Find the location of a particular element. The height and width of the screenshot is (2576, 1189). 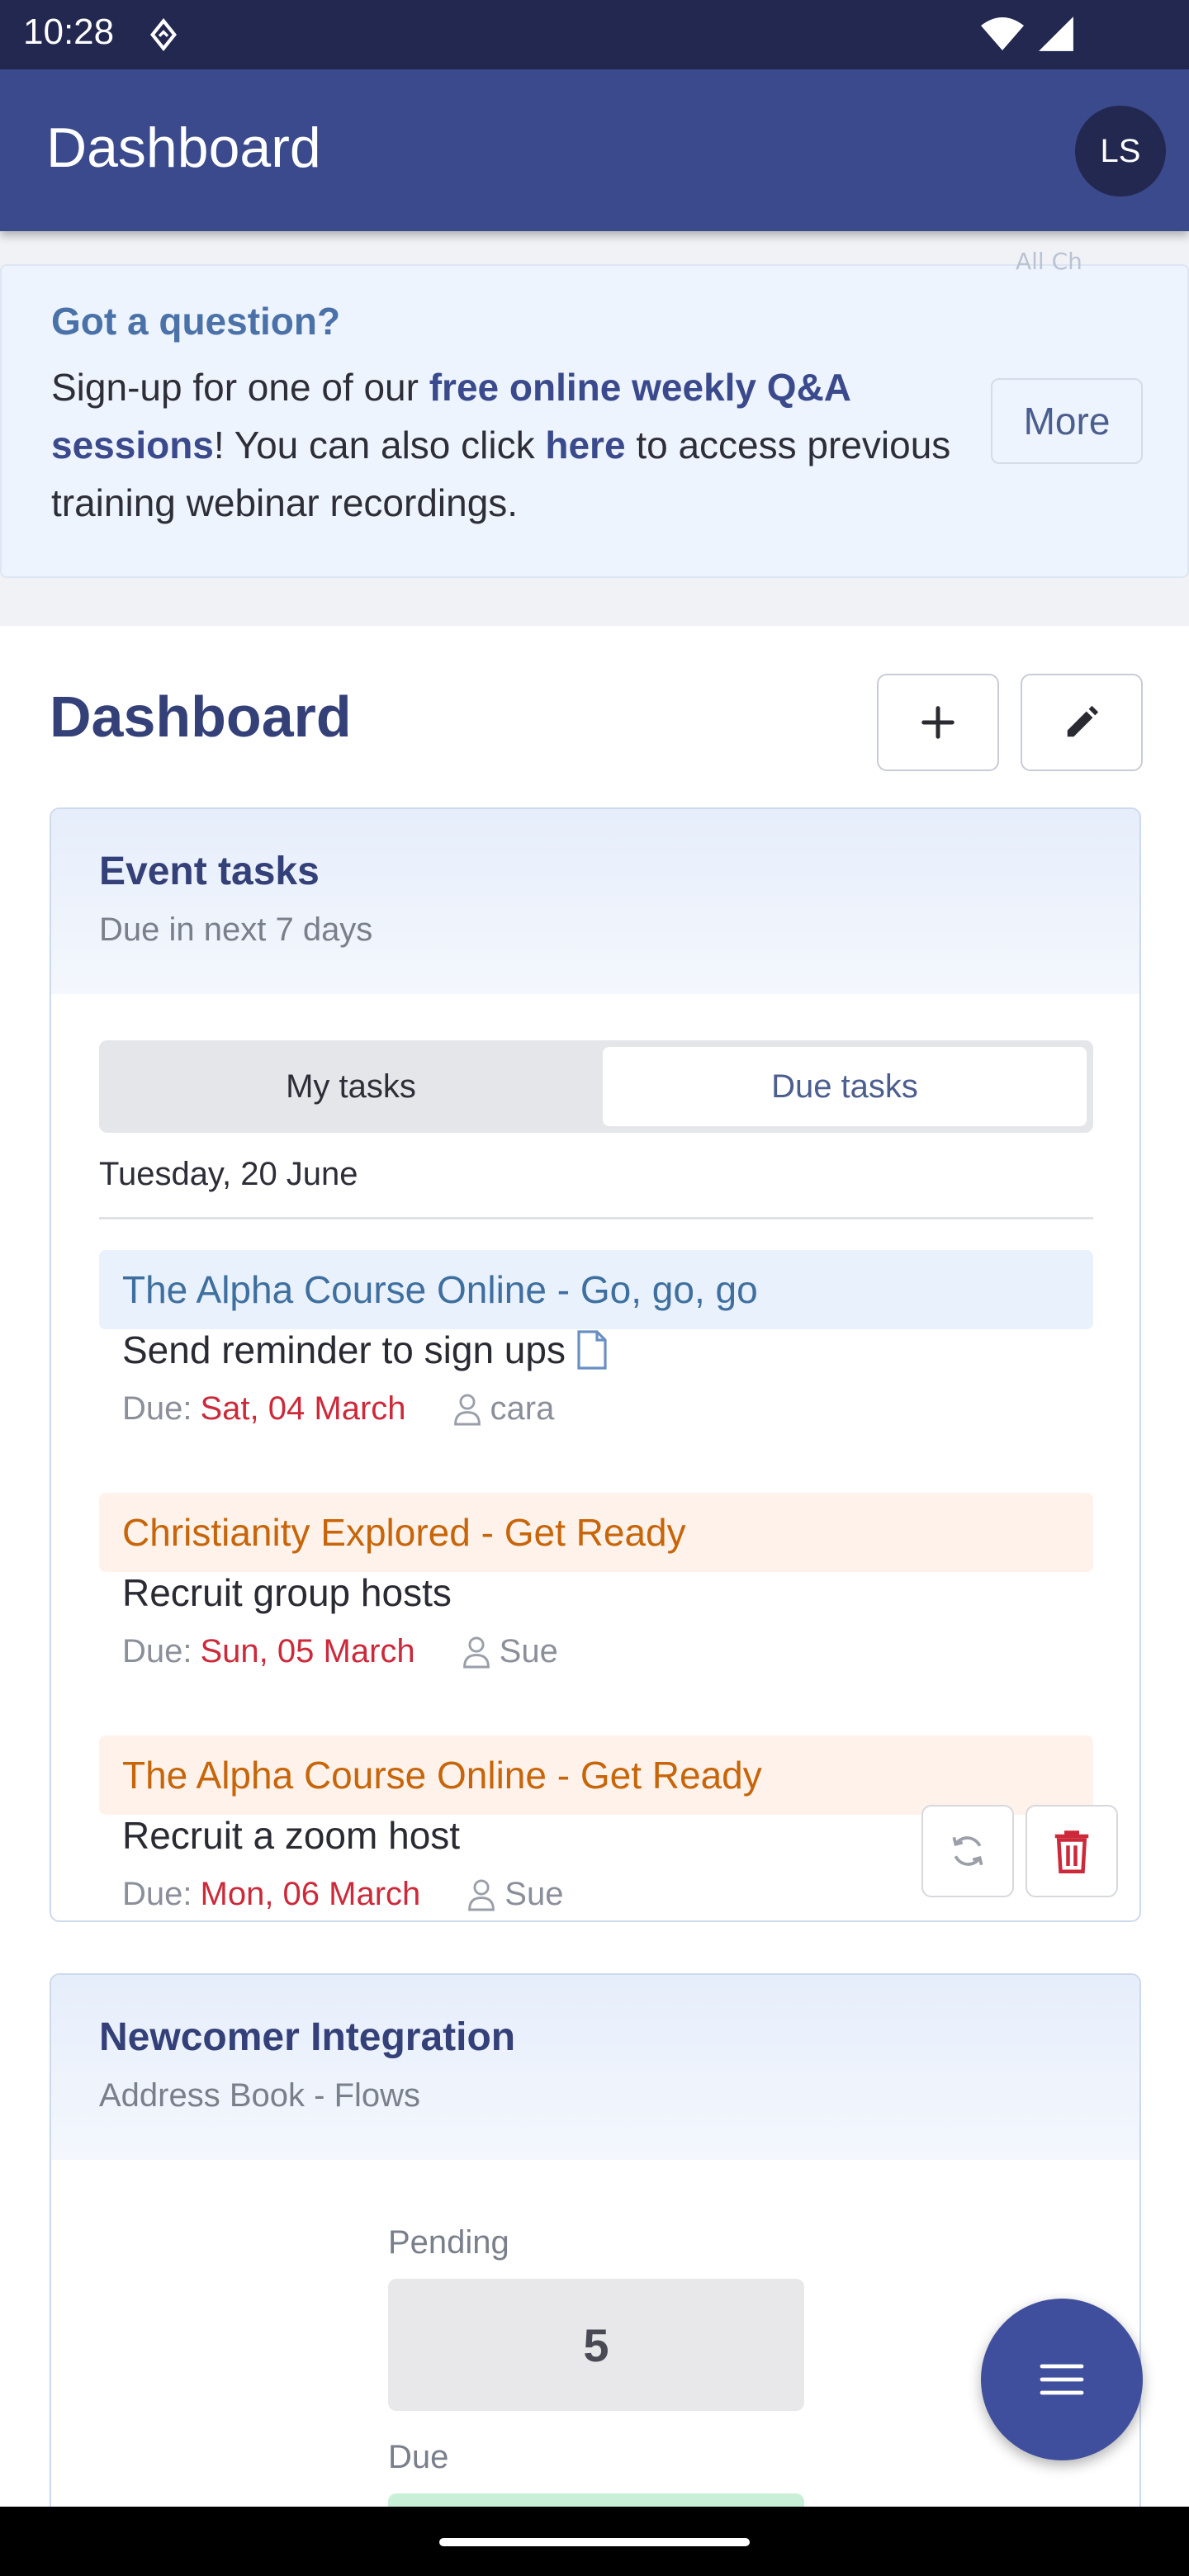

trash-icon is located at coordinates (1071, 1851).